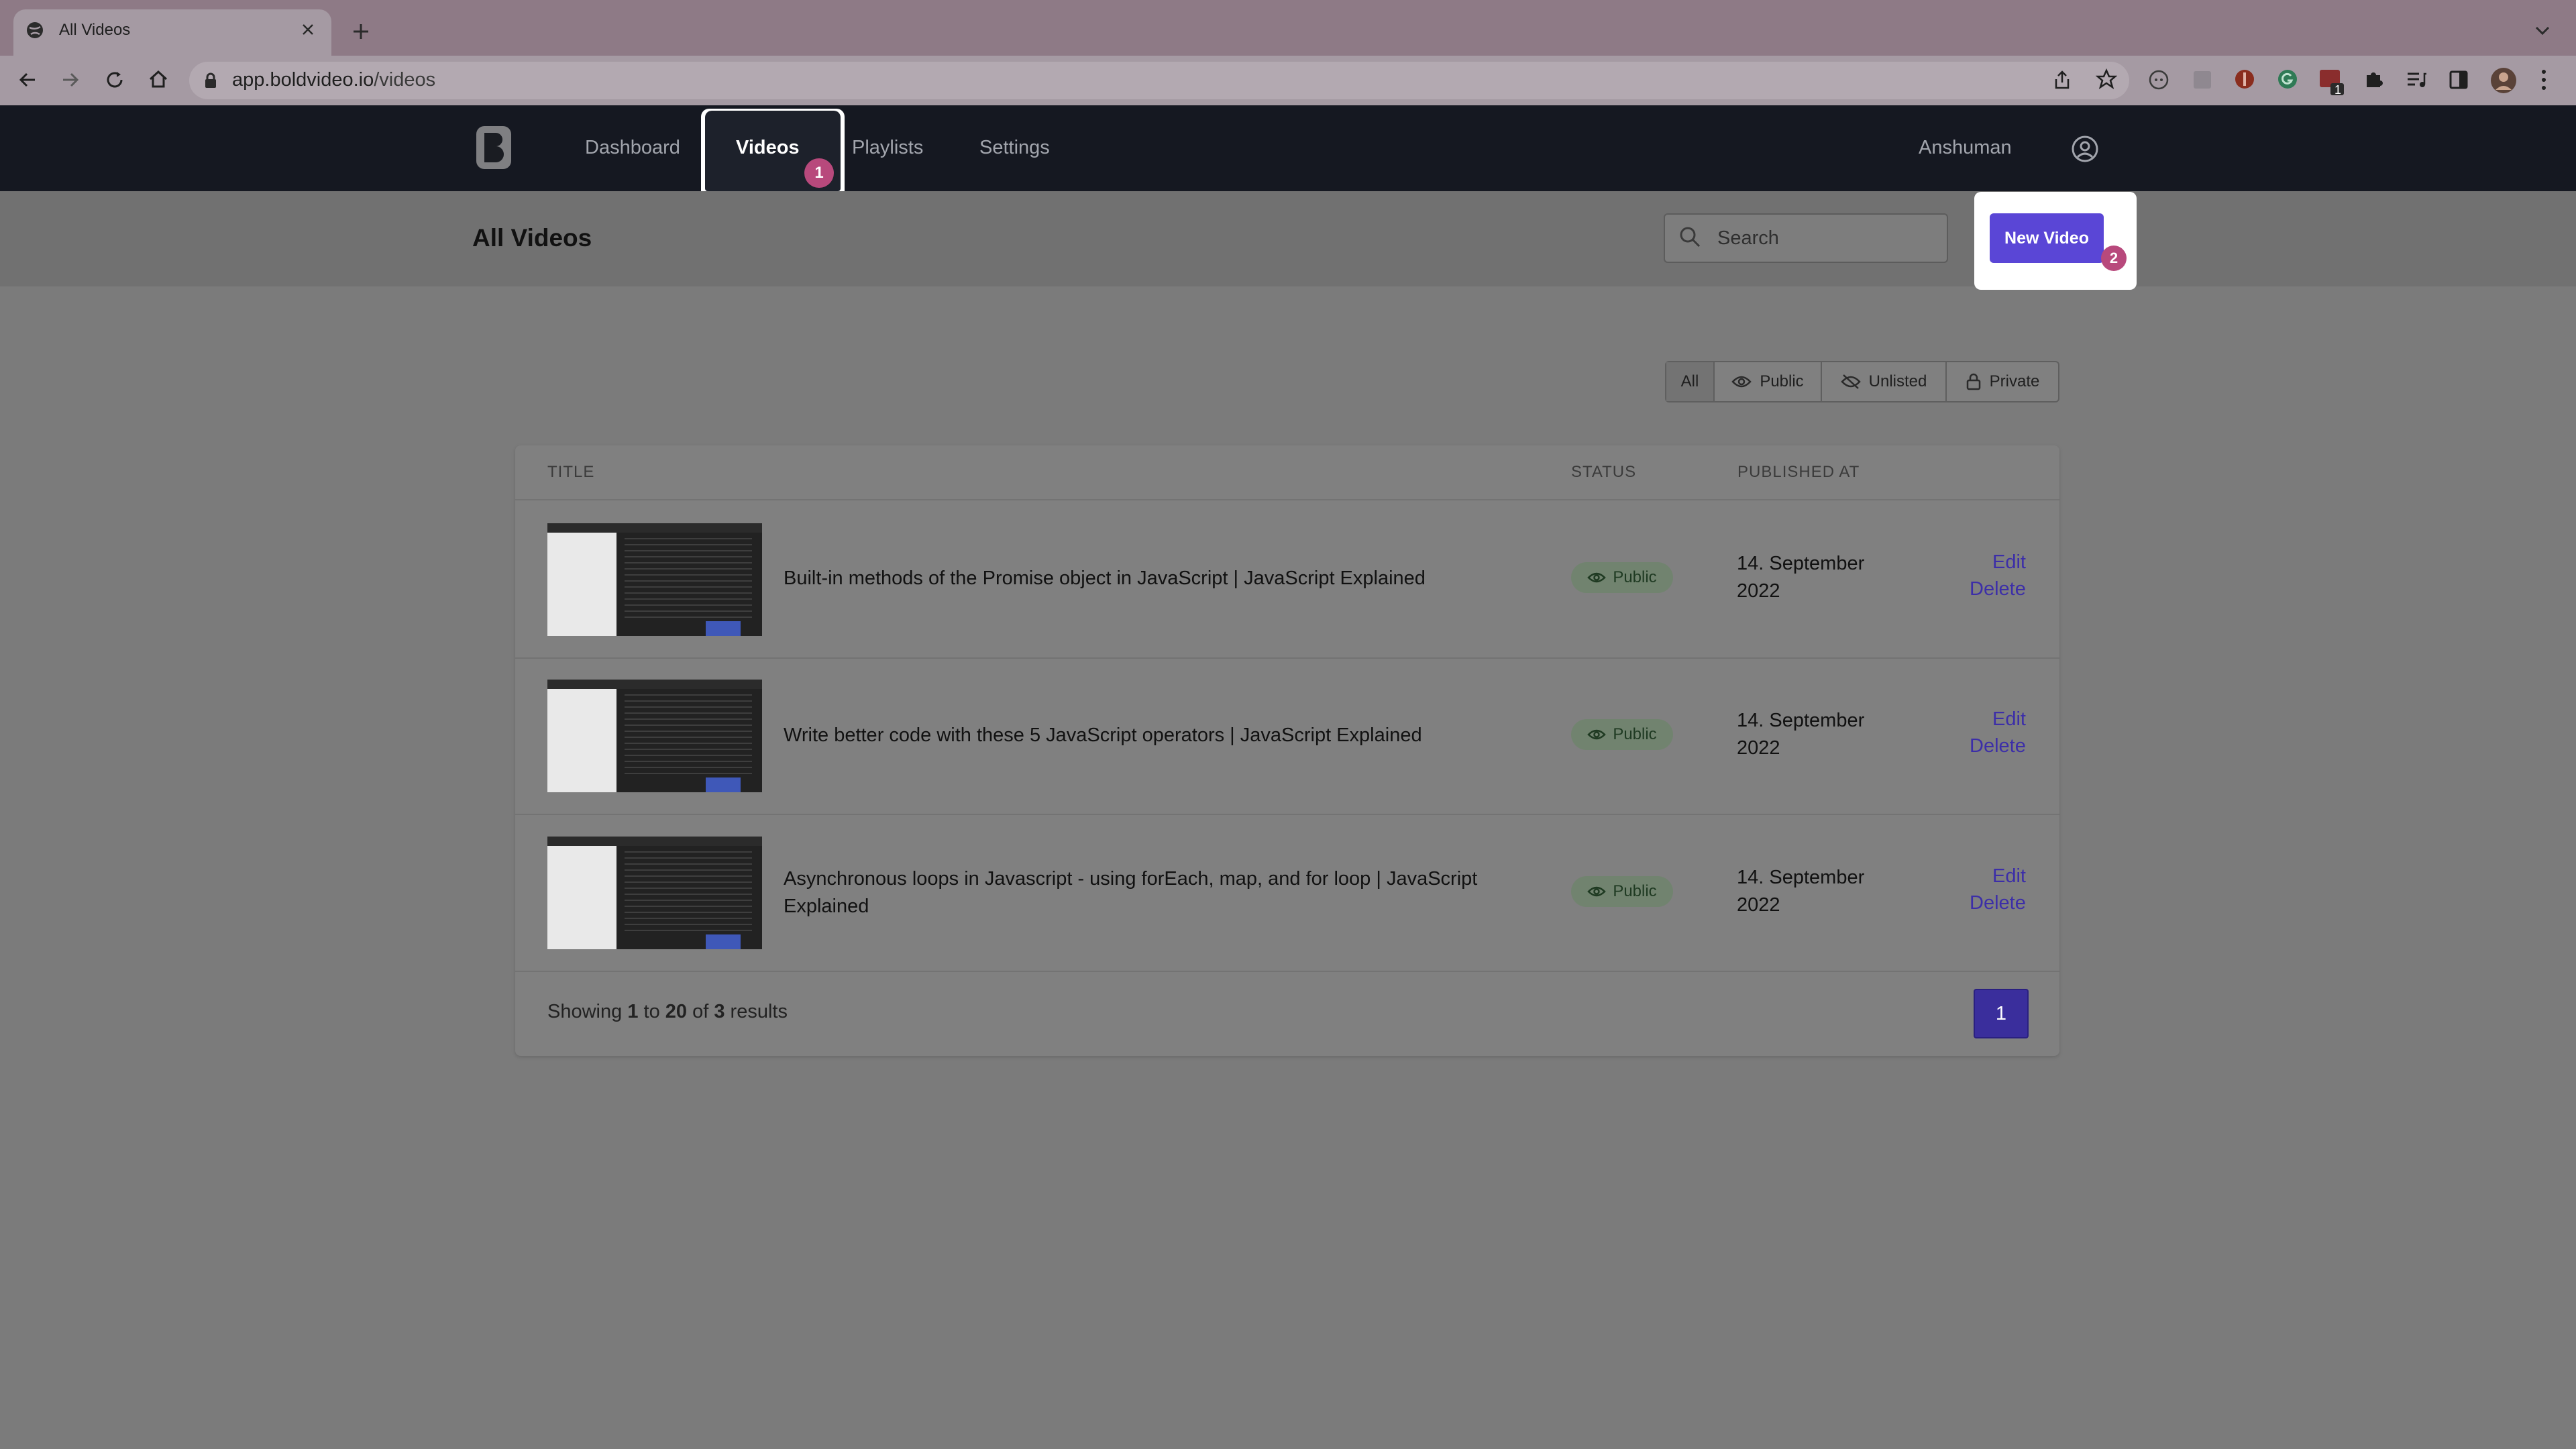 The height and width of the screenshot is (1449, 2576). Describe the element at coordinates (2114, 258) in the screenshot. I see `step-badge: 2` at that location.